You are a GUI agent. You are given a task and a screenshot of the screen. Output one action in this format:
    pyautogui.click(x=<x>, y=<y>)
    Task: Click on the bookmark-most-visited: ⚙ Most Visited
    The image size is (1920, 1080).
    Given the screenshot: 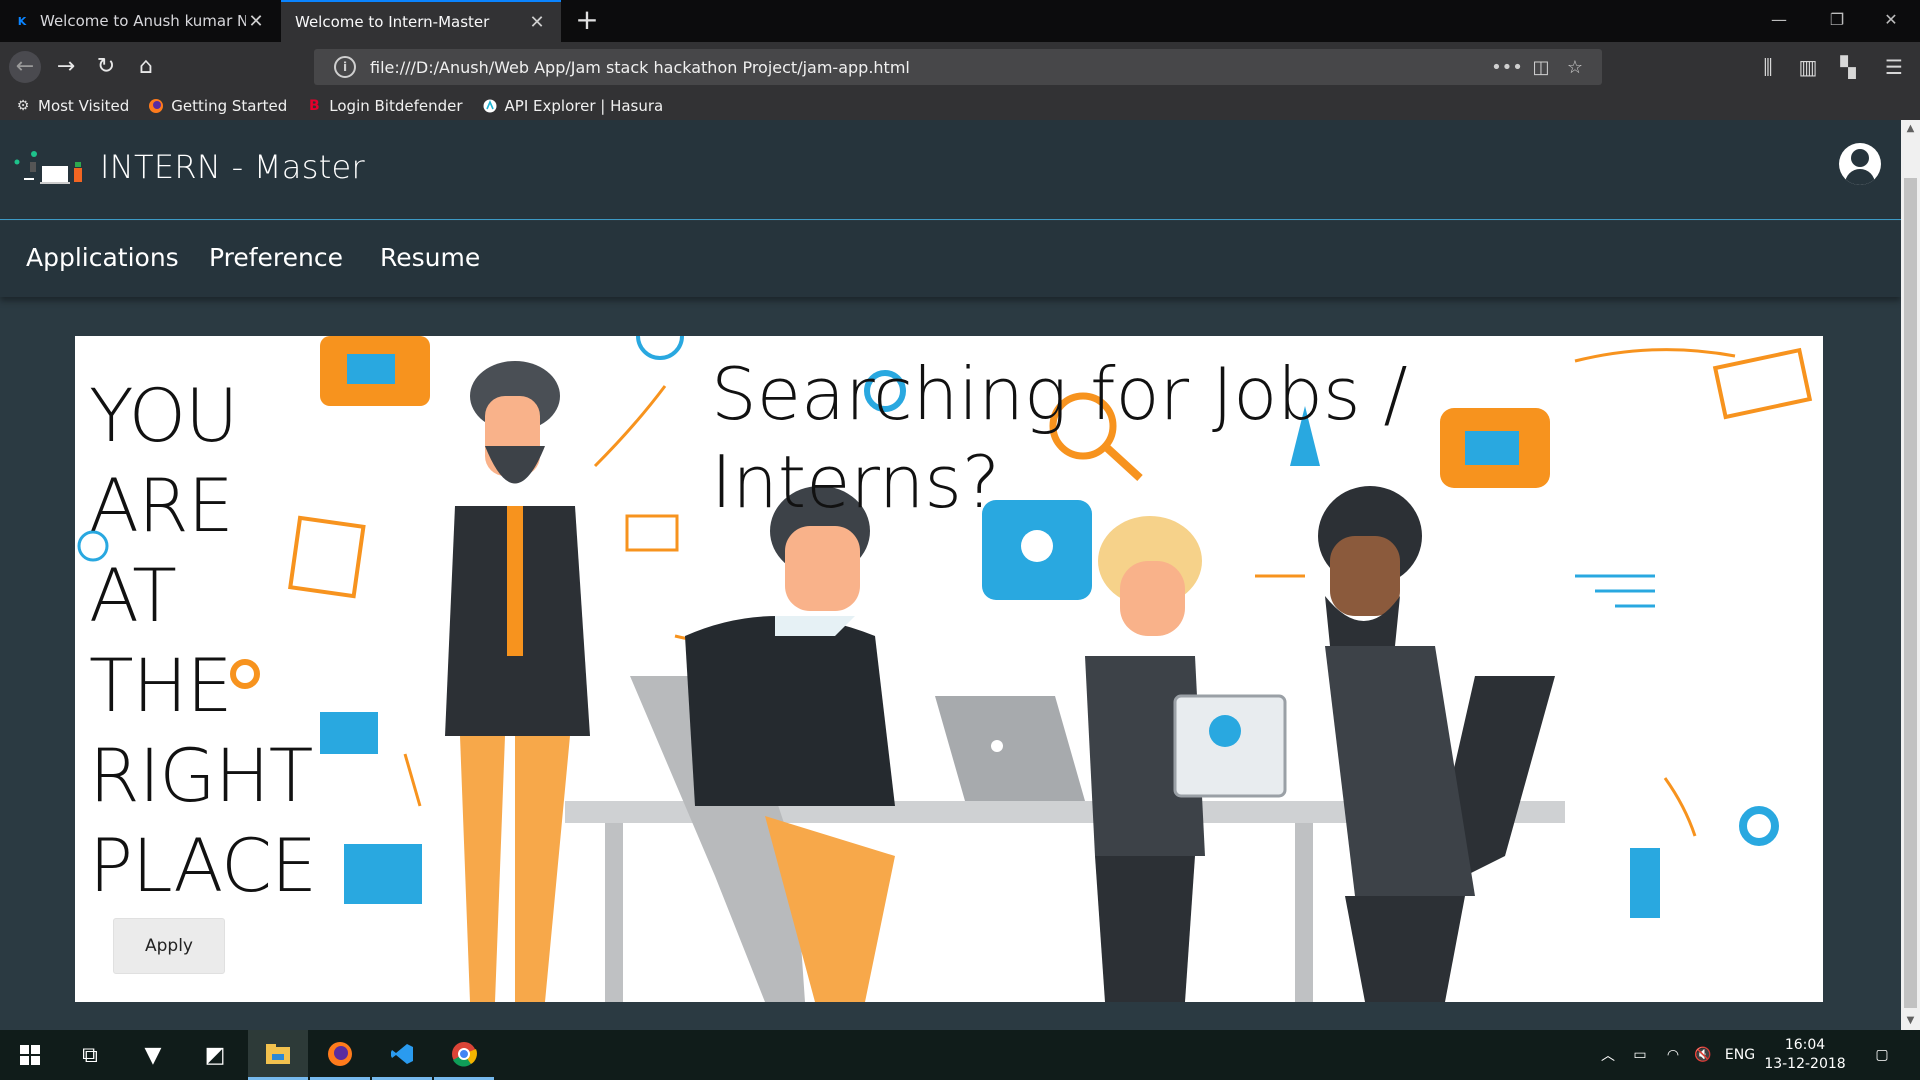 What is the action you would take?
    pyautogui.click(x=72, y=106)
    